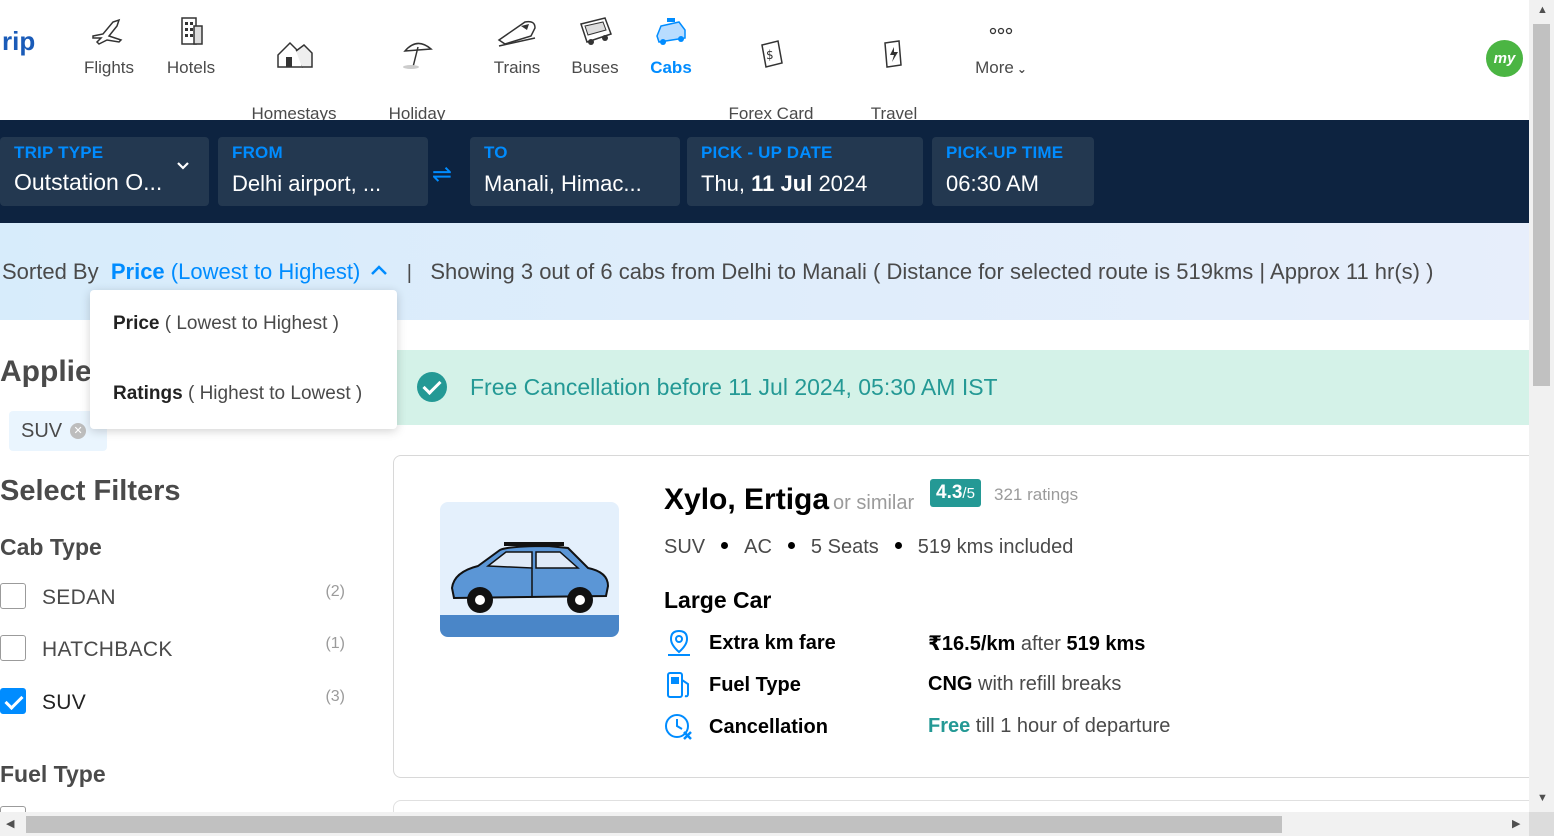 The image size is (1554, 836). What do you see at coordinates (295, 54) in the screenshot?
I see `homestay-icon` at bounding box center [295, 54].